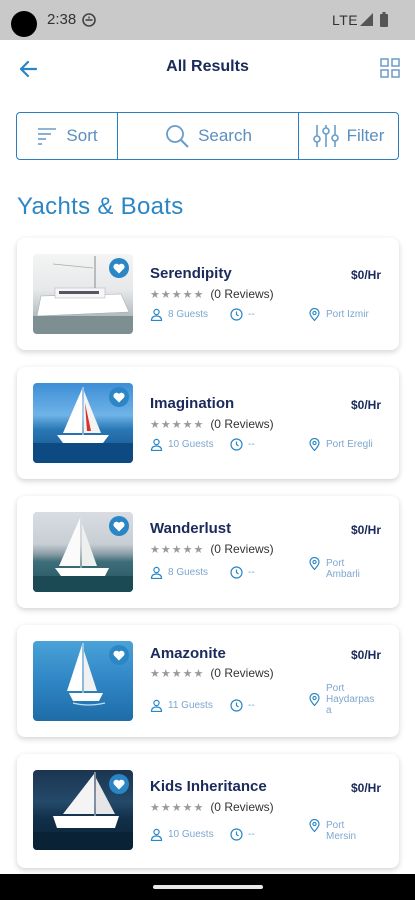 This screenshot has width=415, height=900. What do you see at coordinates (177, 136) in the screenshot?
I see `search-icon` at bounding box center [177, 136].